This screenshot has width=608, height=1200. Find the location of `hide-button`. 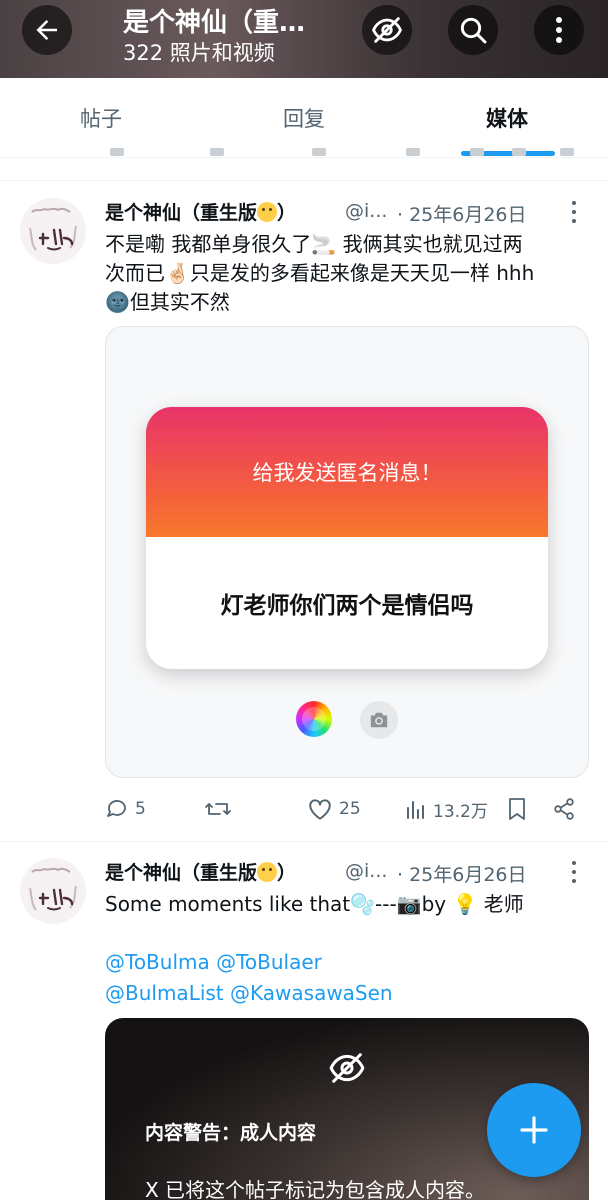

hide-button is located at coordinates (387, 30).